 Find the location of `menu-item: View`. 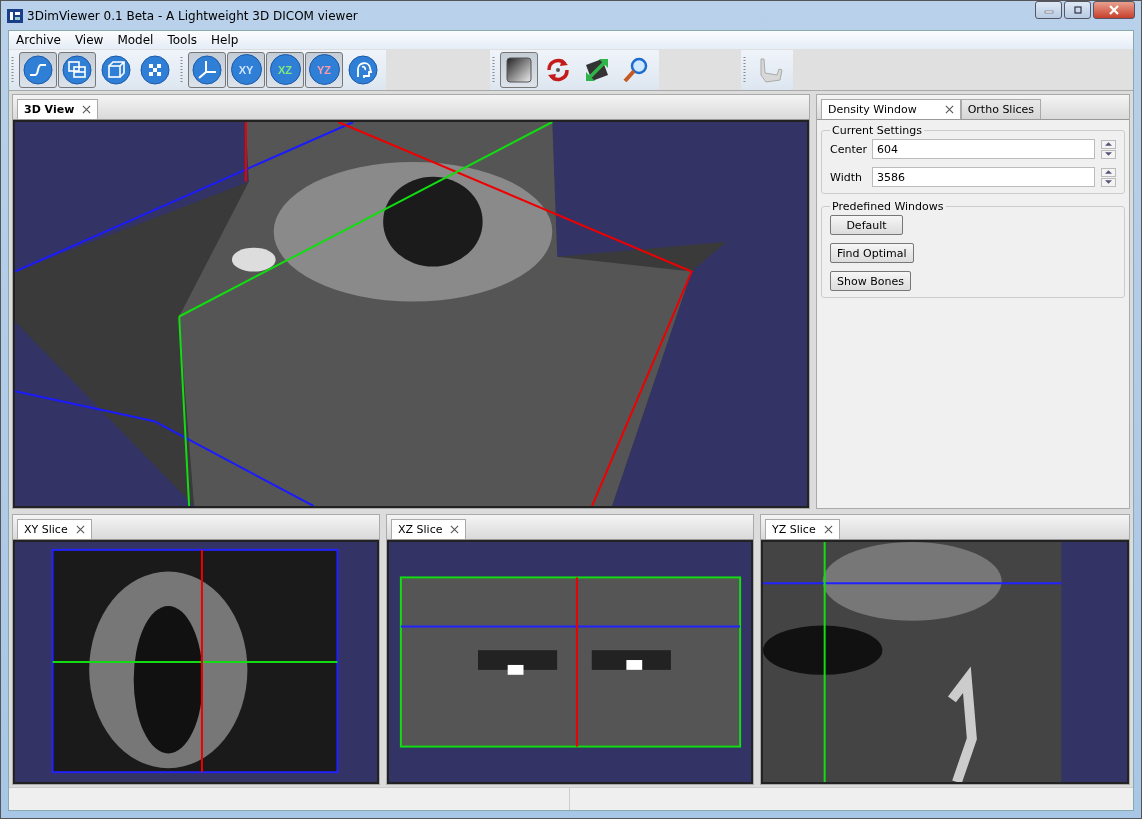

menu-item: View is located at coordinates (89, 40).